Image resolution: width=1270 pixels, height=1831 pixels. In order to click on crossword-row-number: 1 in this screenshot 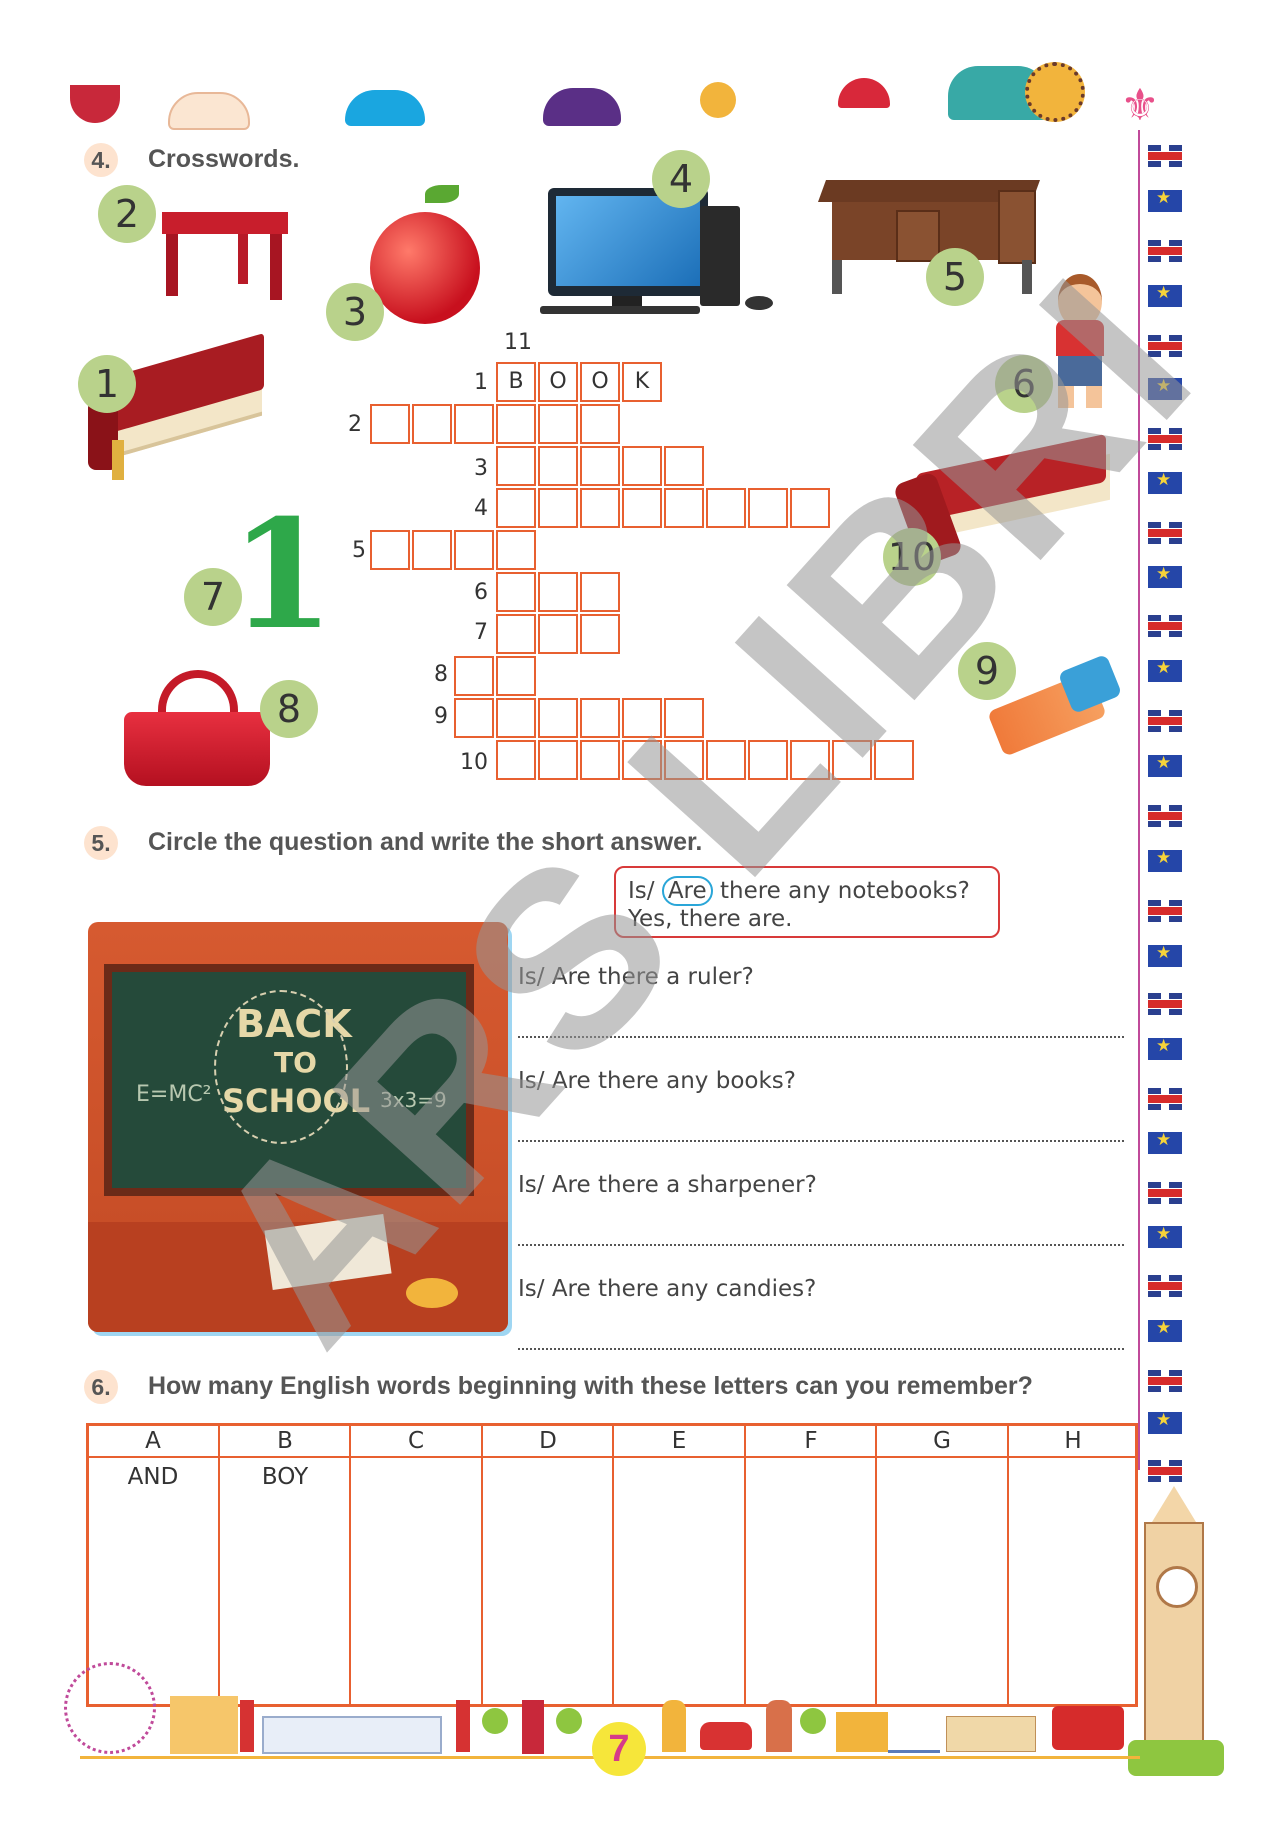, I will do `click(481, 382)`.